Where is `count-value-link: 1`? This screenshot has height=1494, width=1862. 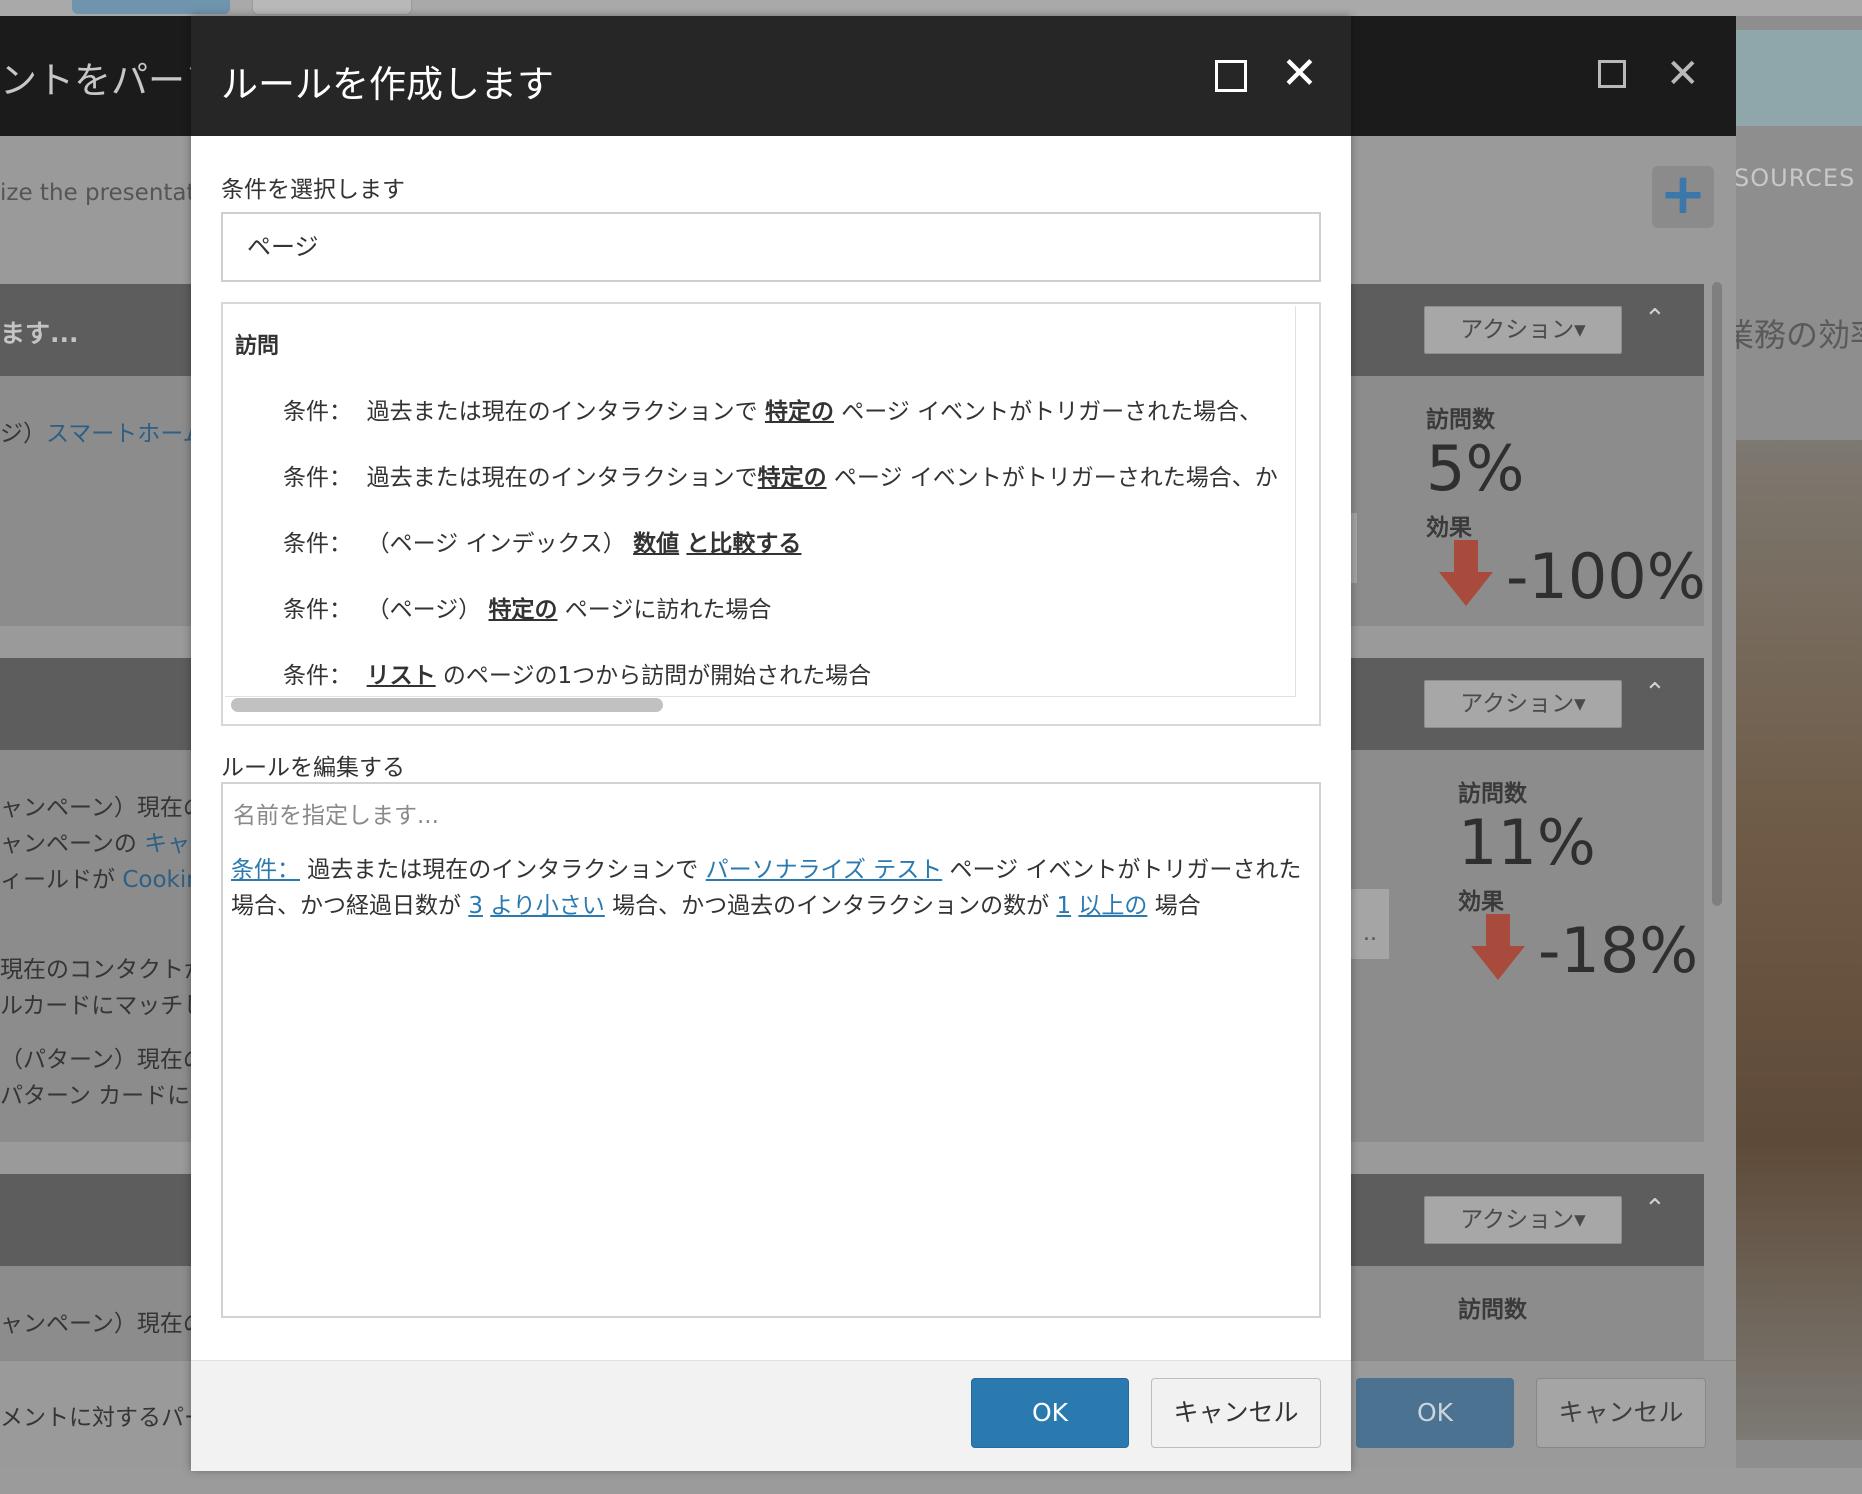
count-value-link: 1 is located at coordinates (1063, 906).